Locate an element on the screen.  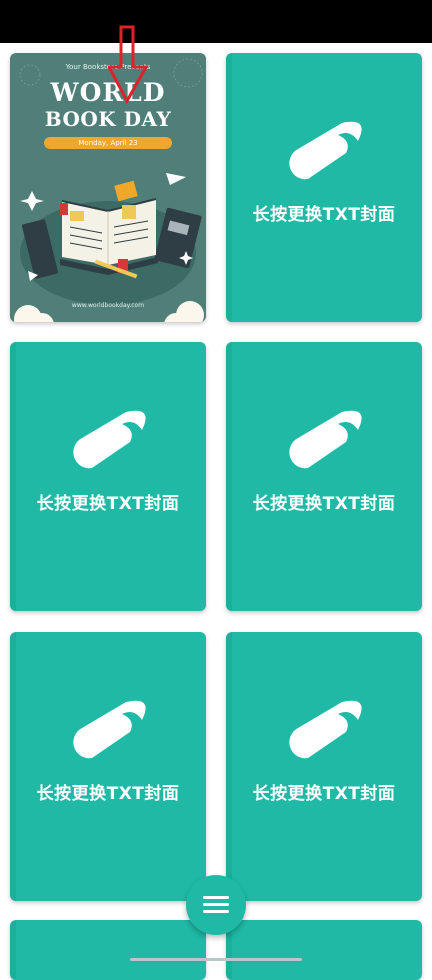
cover-date: Monday, April 23 is located at coordinates (108, 143).